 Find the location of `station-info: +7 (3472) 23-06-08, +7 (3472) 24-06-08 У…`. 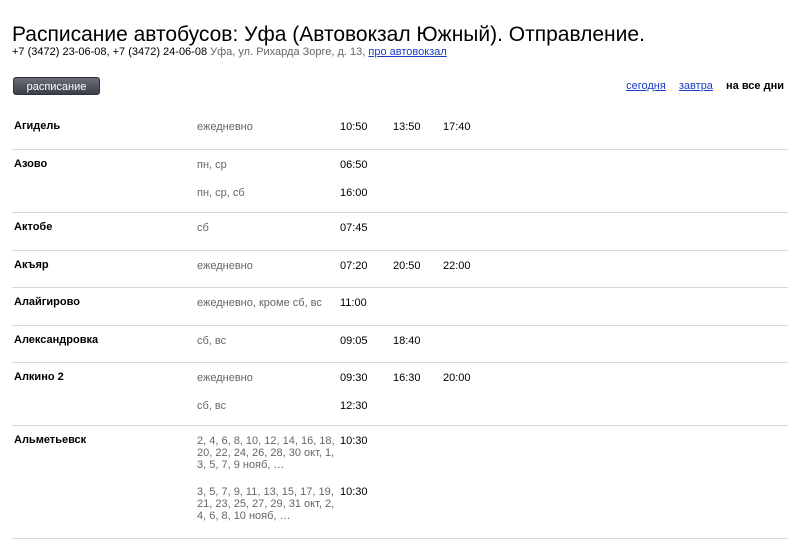

station-info: +7 (3472) 23-06-08, +7 (3472) 24-06-08 У… is located at coordinates (229, 52).